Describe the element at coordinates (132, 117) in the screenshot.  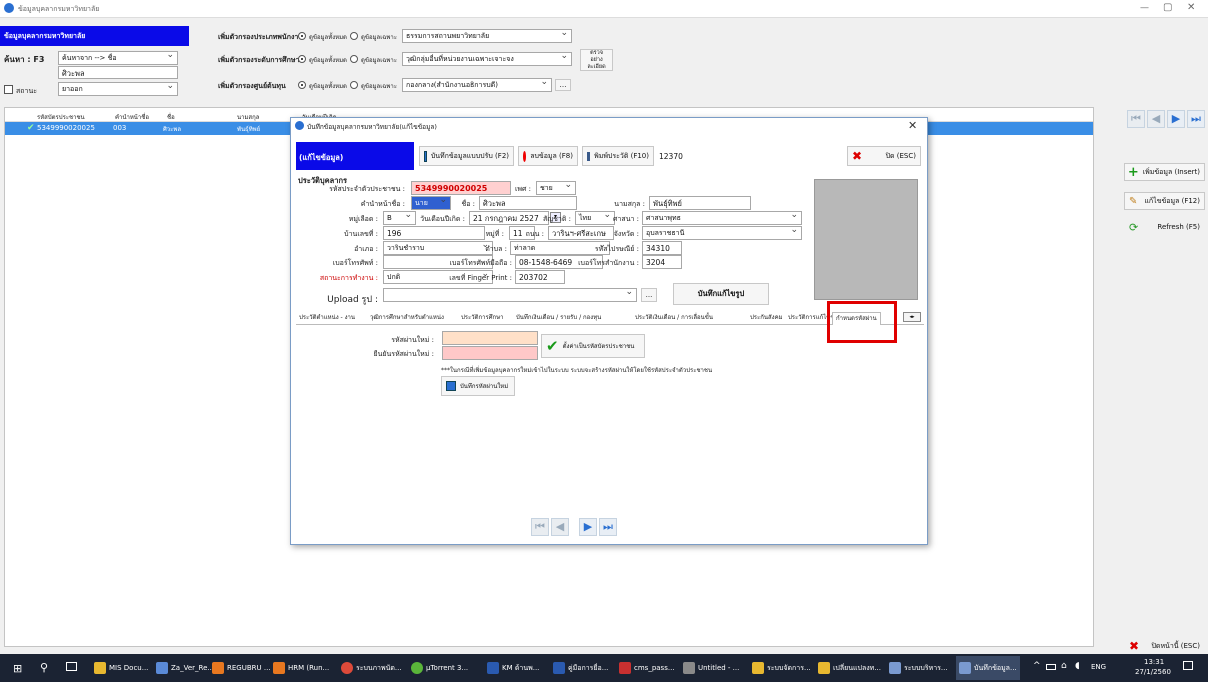
I see `col-header-prefix: คำนำหน้าชื่อ` at that location.